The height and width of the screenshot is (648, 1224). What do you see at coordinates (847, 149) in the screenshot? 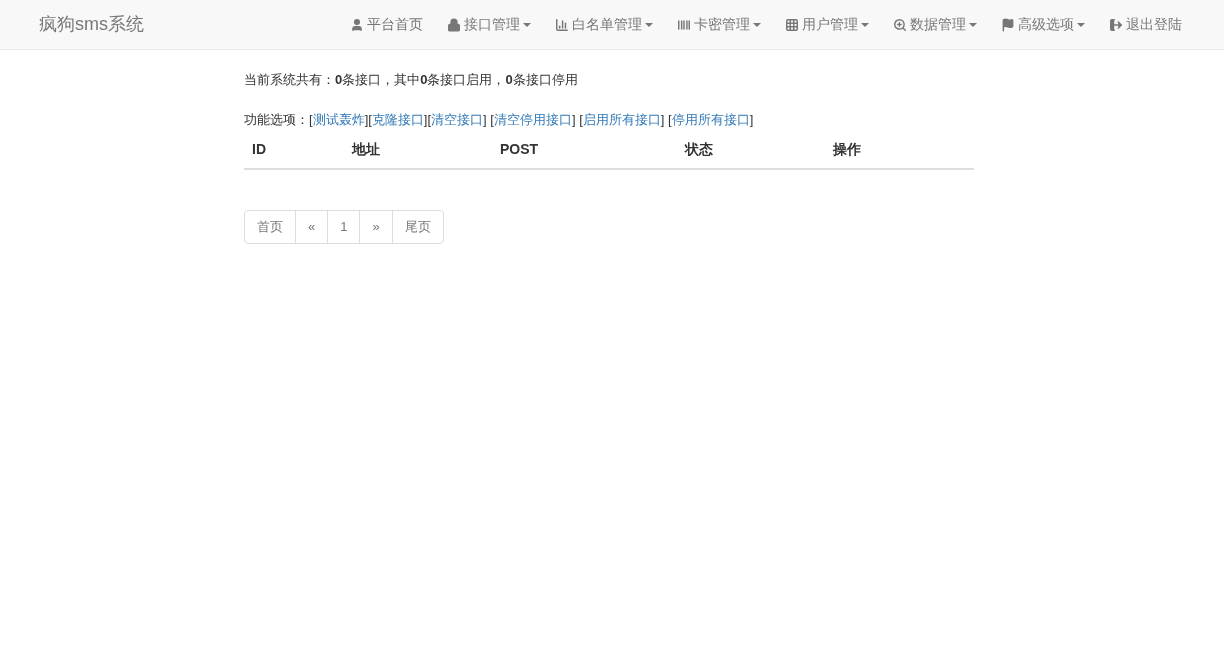
I see `column-header: 操作` at bounding box center [847, 149].